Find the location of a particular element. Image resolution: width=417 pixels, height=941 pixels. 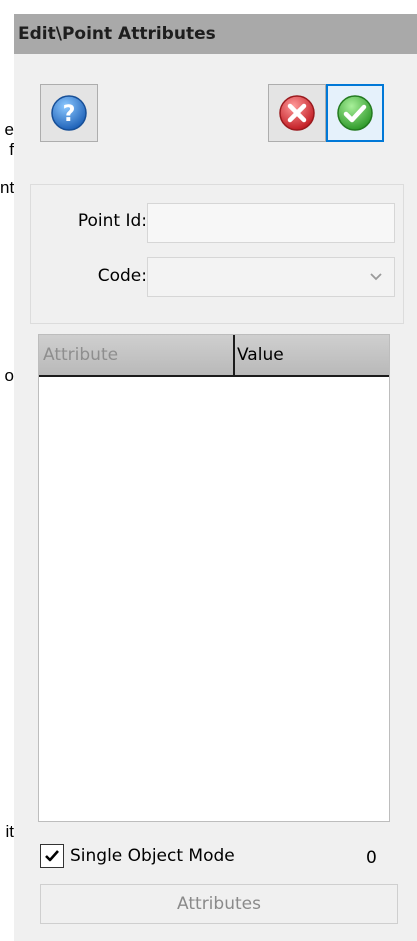

cancel-icon is located at coordinates (297, 113).